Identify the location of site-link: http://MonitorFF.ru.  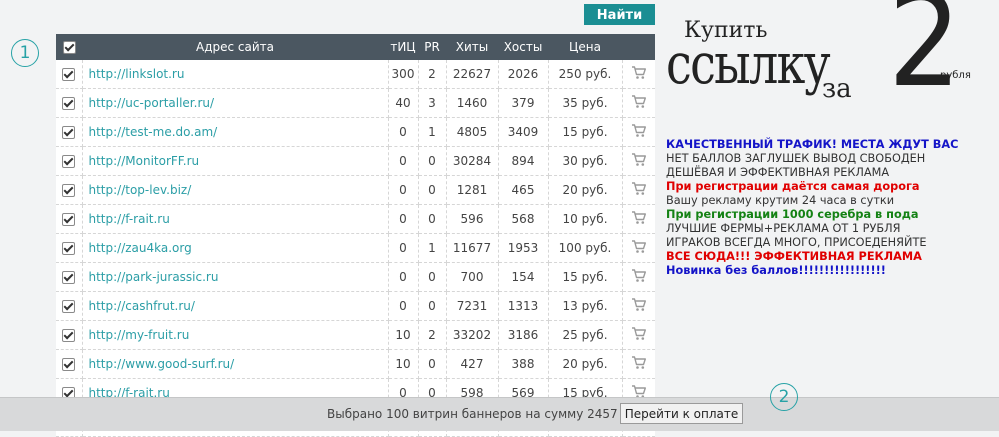
(144, 161).